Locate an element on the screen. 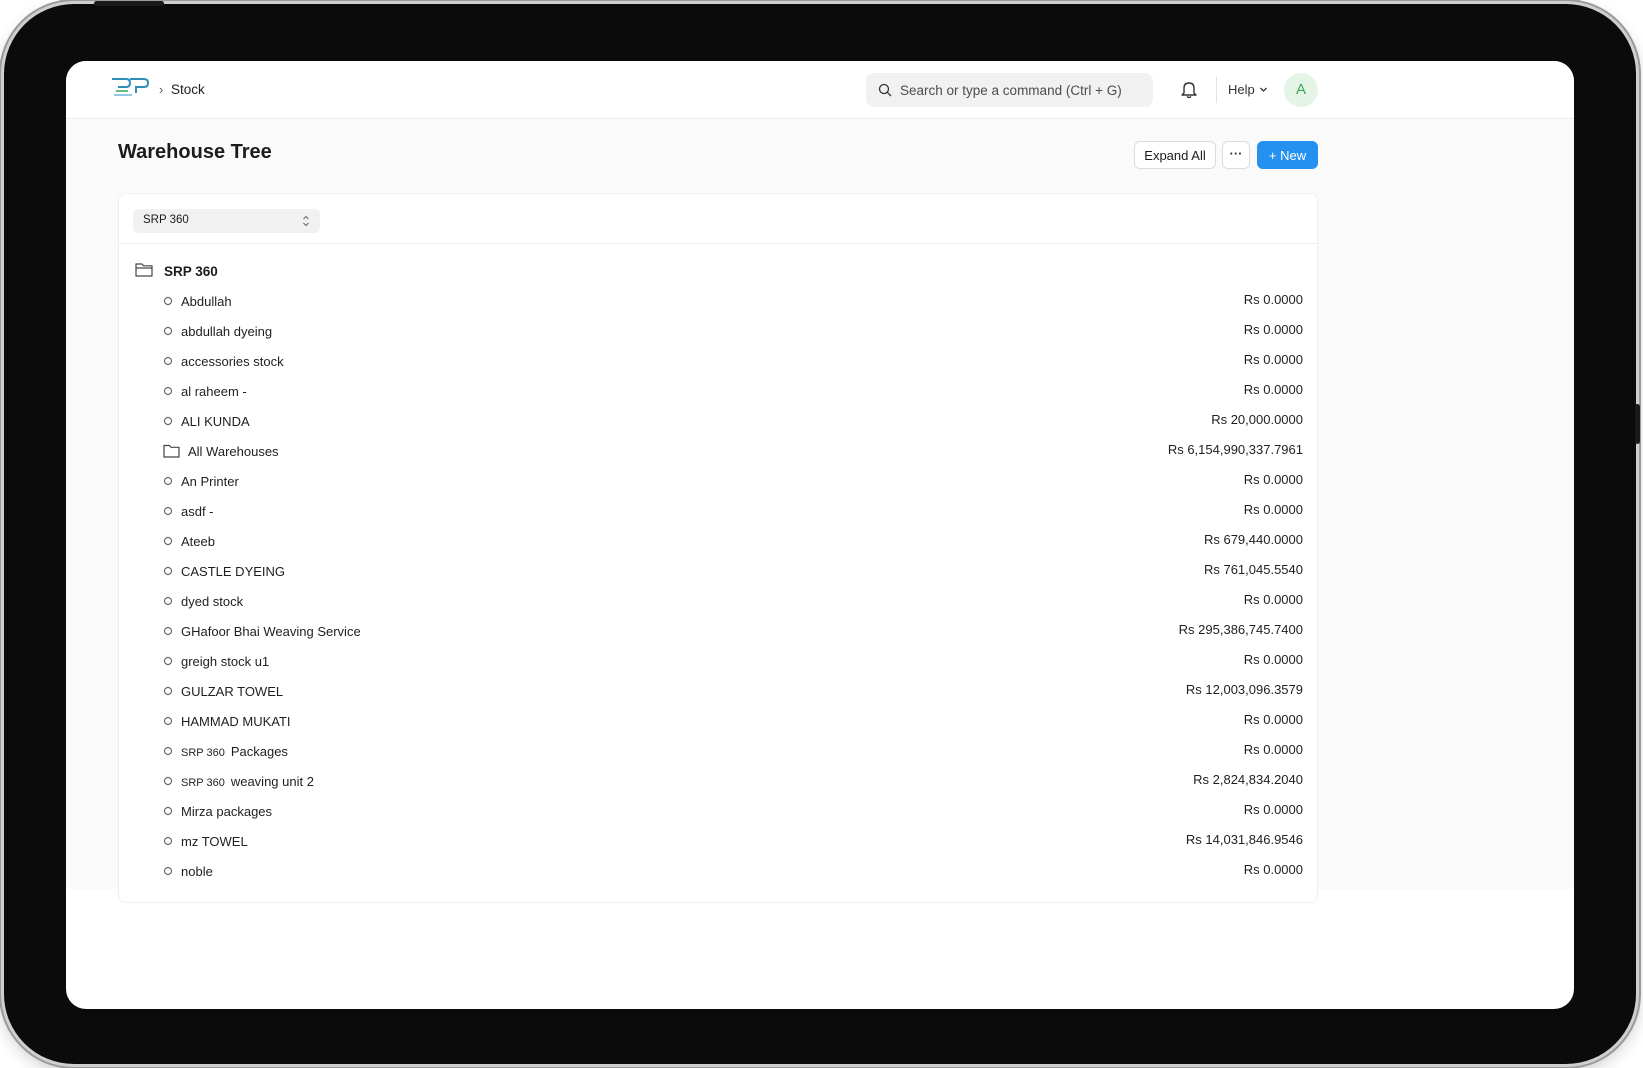 The image size is (1643, 1068). tree-row-amount: Rs 295,386,745.7400 is located at coordinates (1240, 629).